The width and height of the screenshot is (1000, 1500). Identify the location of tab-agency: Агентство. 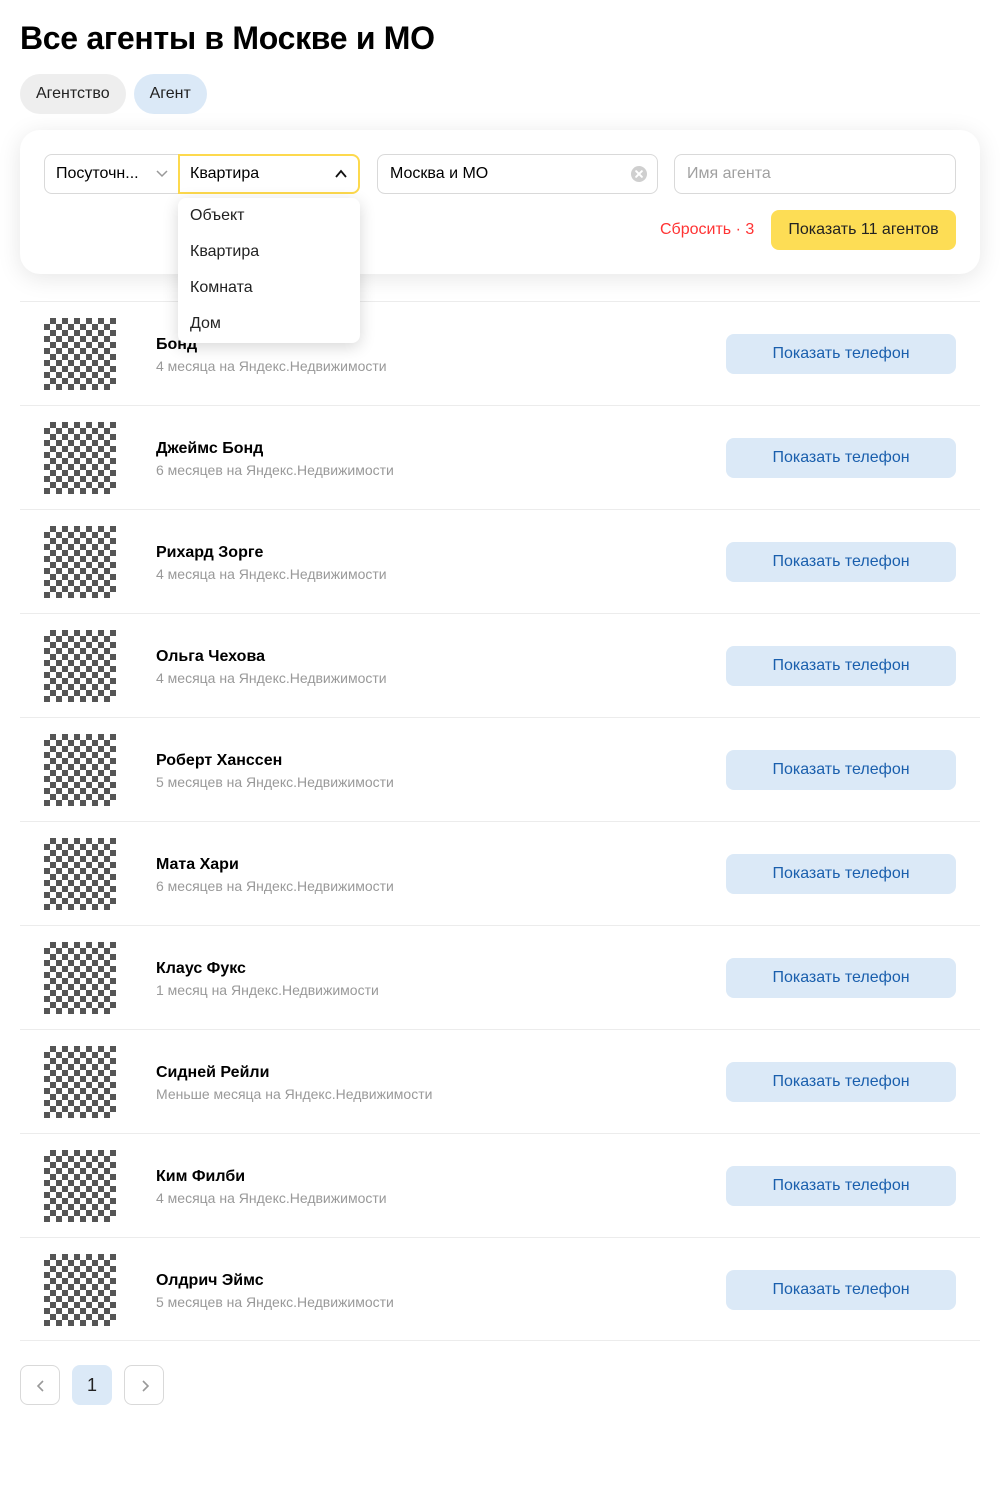
(73, 94).